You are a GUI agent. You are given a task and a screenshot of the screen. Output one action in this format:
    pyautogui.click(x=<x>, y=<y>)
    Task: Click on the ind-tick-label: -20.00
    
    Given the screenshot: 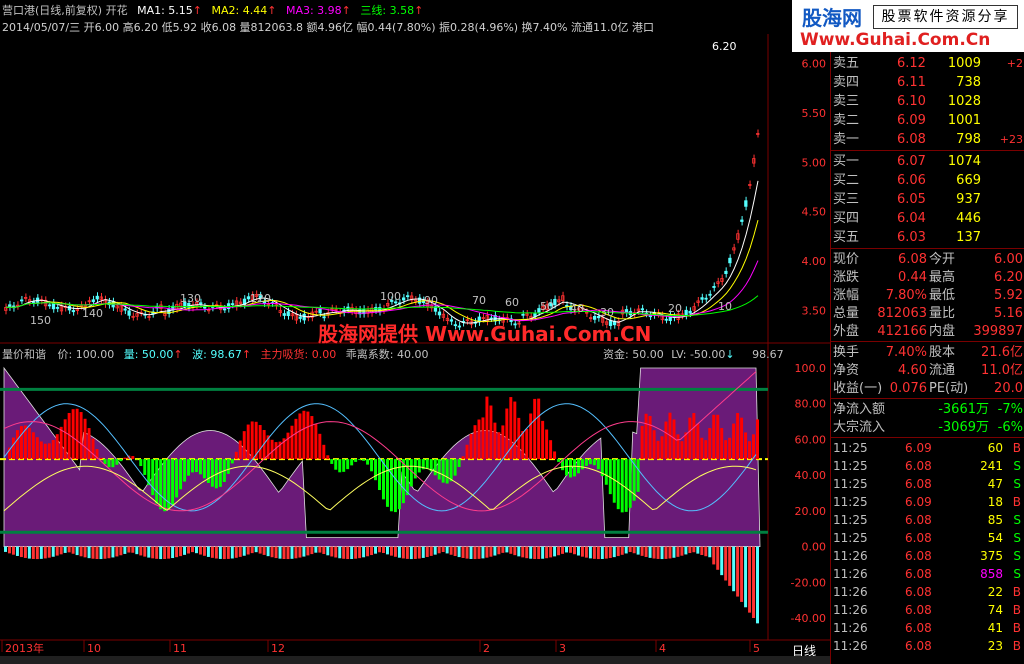 What is the action you would take?
    pyautogui.click(x=808, y=582)
    